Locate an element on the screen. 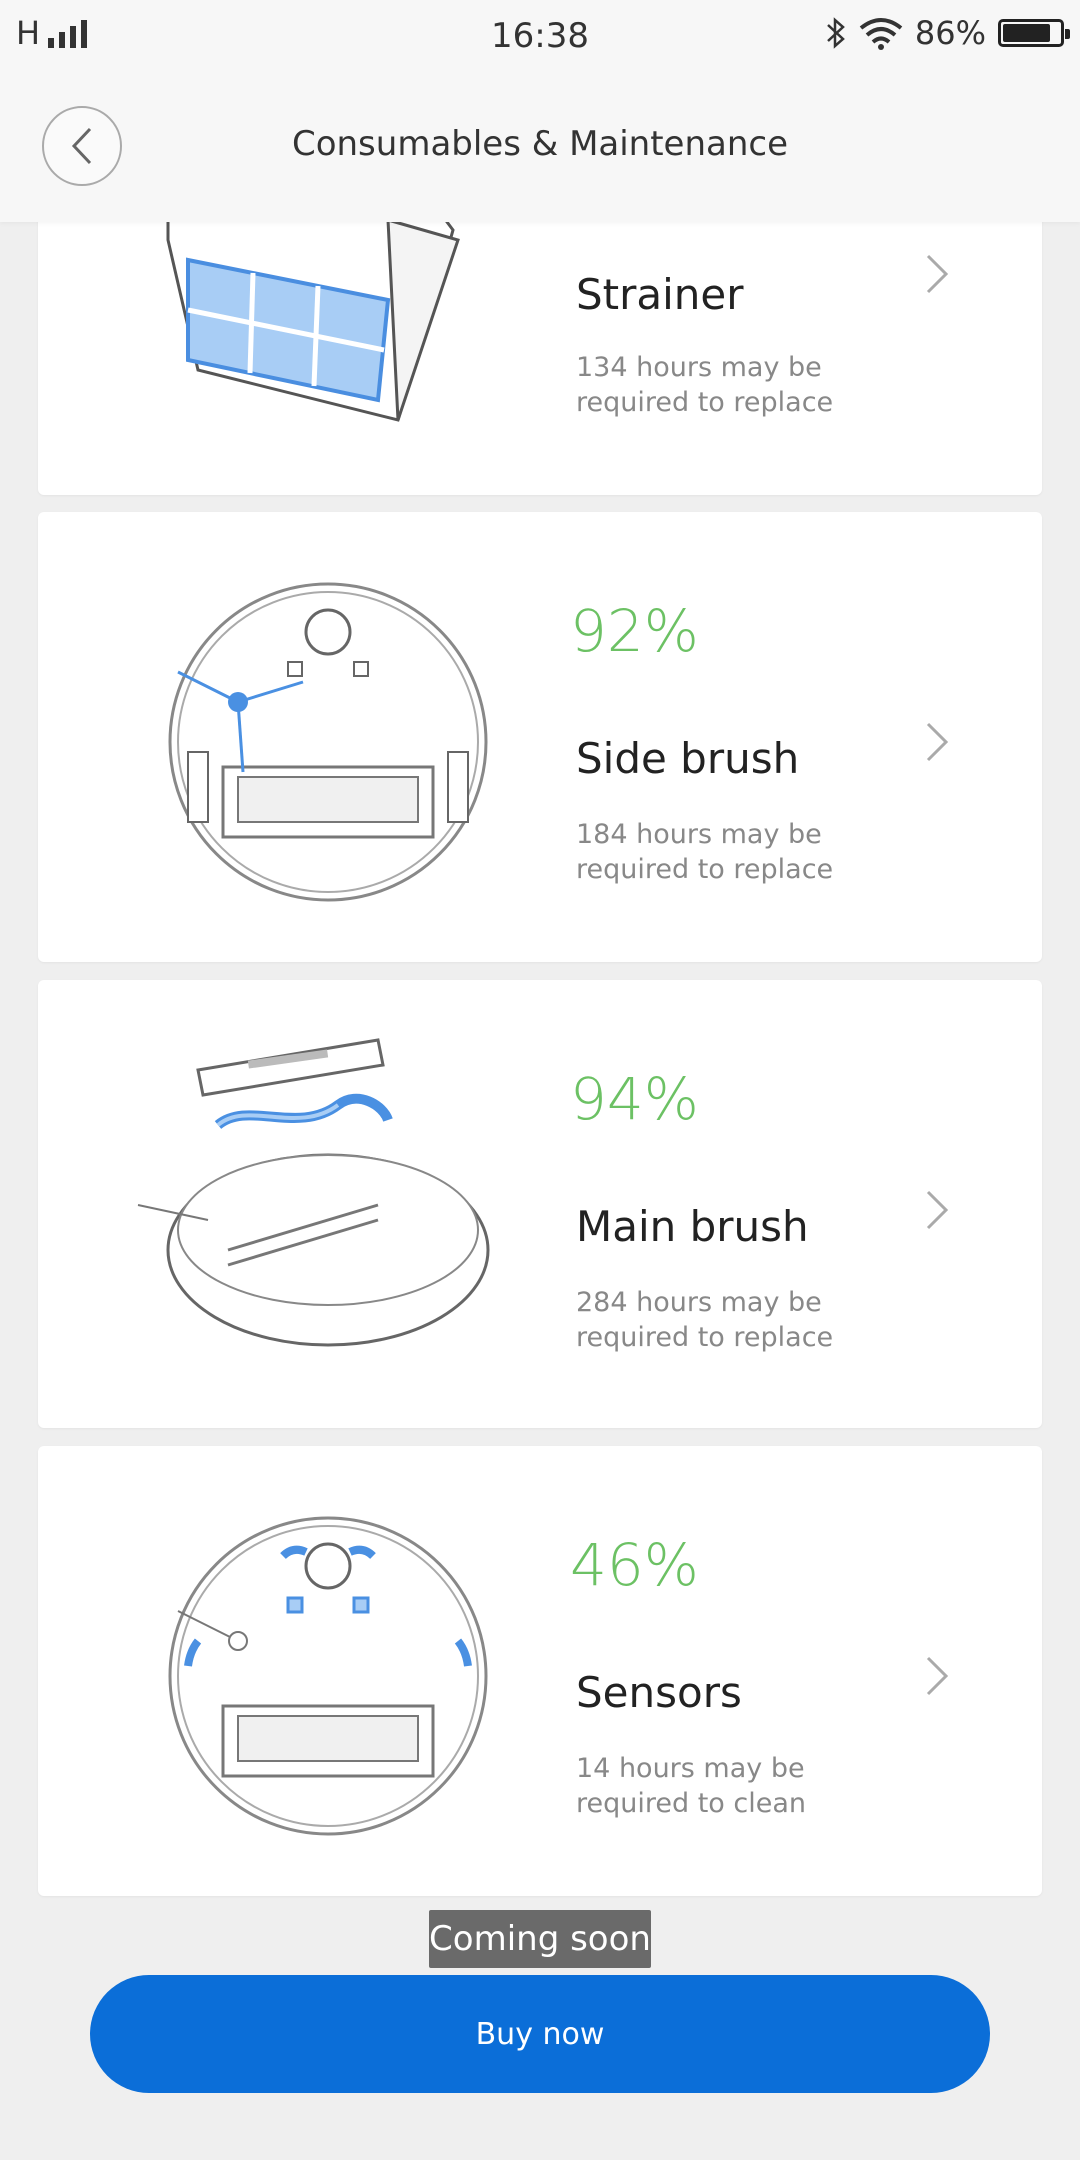 This screenshot has width=1080, height=2160. battery-percent: 86% is located at coordinates (950, 33).